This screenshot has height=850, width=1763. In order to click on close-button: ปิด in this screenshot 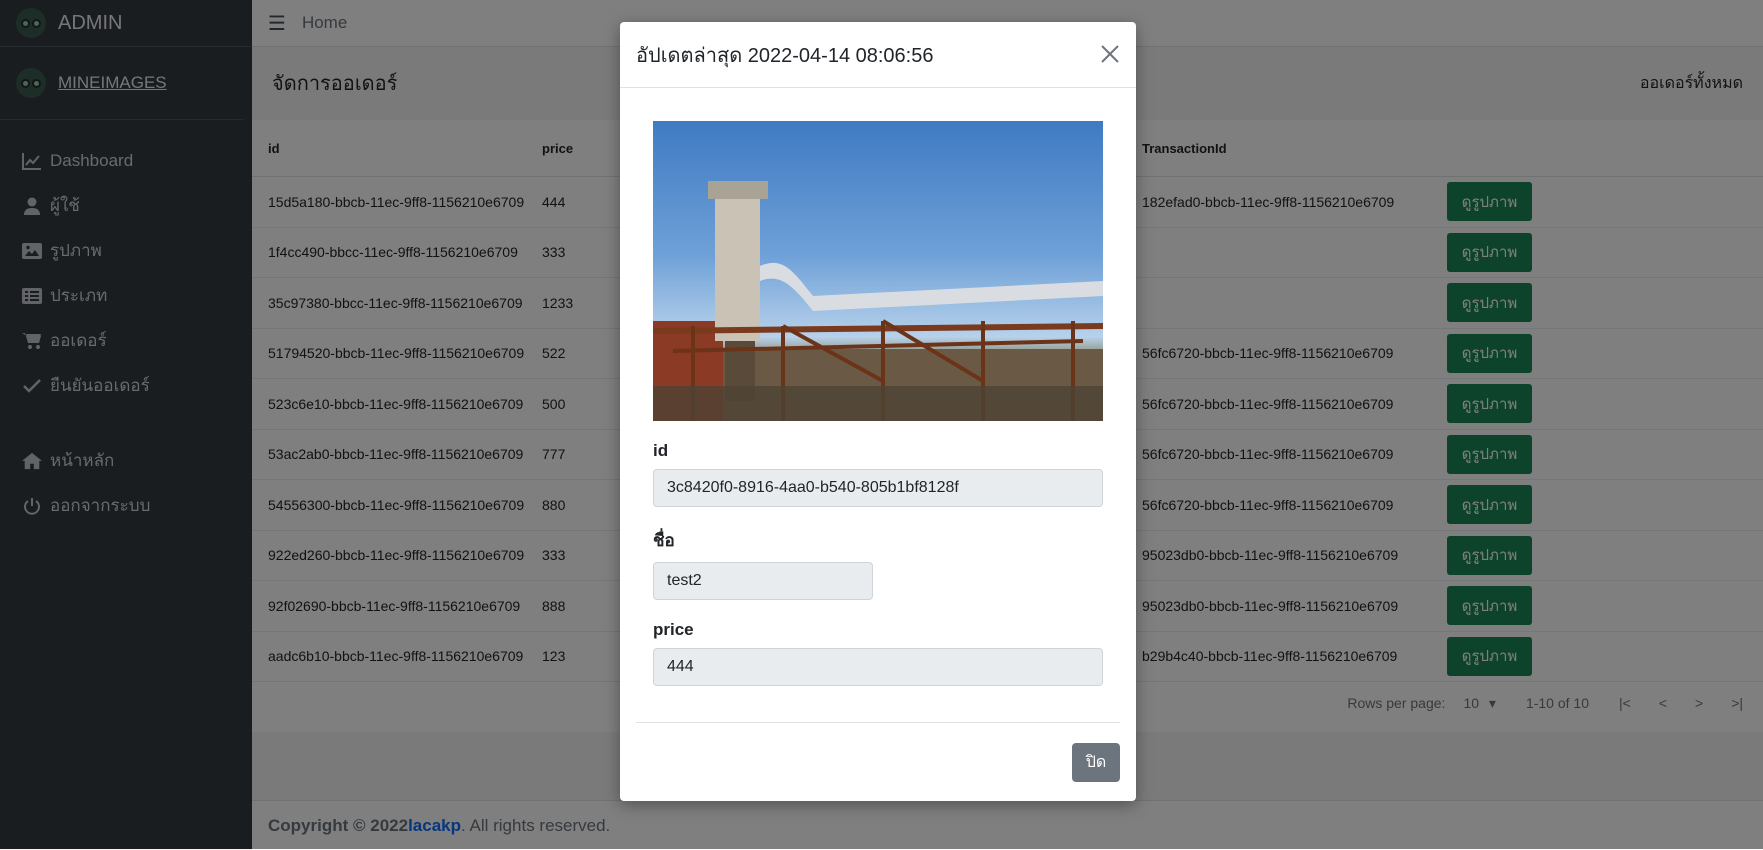, I will do `click(1096, 762)`.